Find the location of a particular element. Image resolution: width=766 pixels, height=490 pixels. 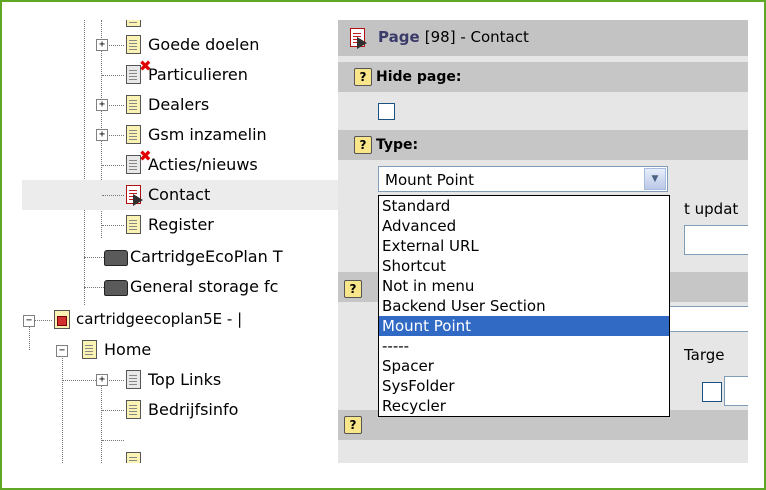

dropdown-option: Spacer is located at coordinates (524, 366).